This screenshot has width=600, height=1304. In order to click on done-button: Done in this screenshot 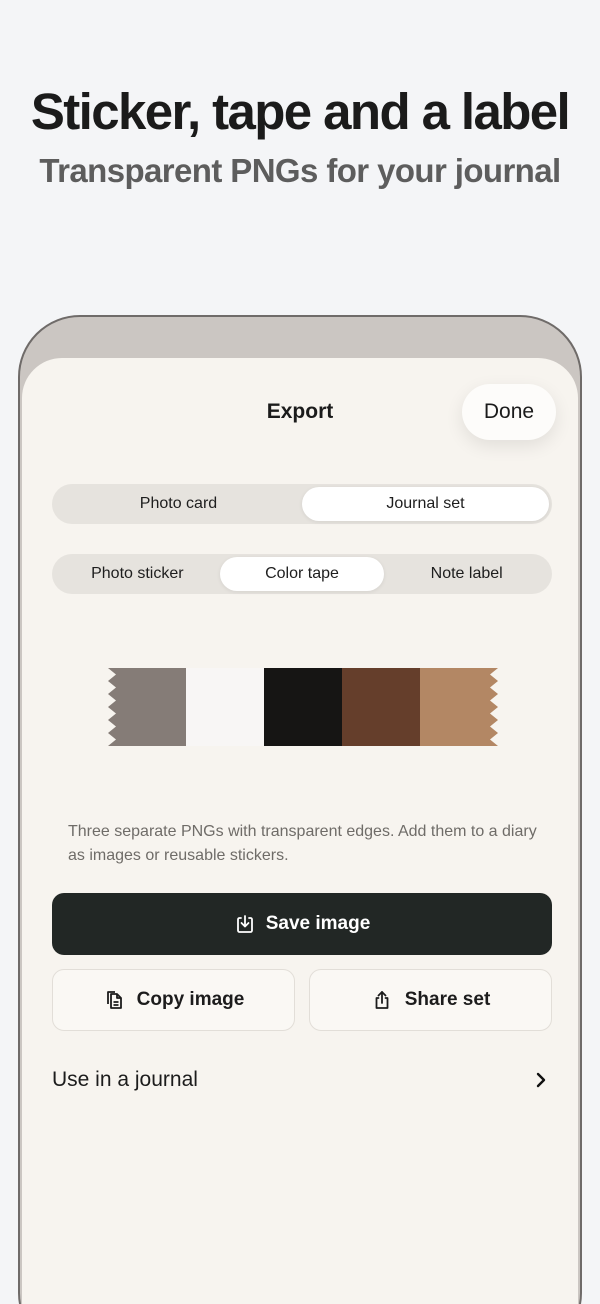, I will do `click(509, 412)`.